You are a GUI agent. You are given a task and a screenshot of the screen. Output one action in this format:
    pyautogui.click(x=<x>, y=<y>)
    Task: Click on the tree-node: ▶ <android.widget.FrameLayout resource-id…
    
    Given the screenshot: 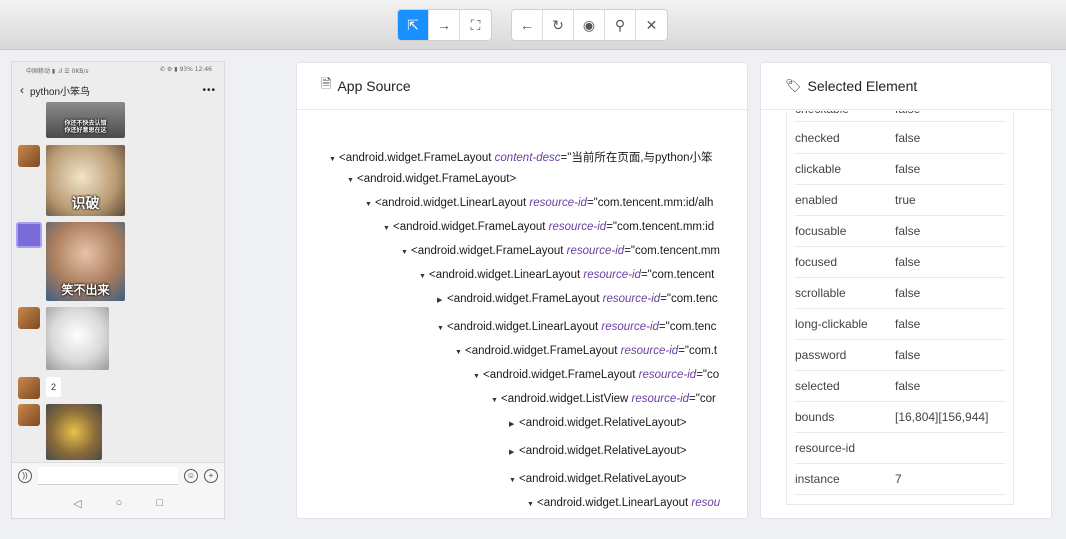 What is the action you would take?
    pyautogui.click(x=577, y=299)
    